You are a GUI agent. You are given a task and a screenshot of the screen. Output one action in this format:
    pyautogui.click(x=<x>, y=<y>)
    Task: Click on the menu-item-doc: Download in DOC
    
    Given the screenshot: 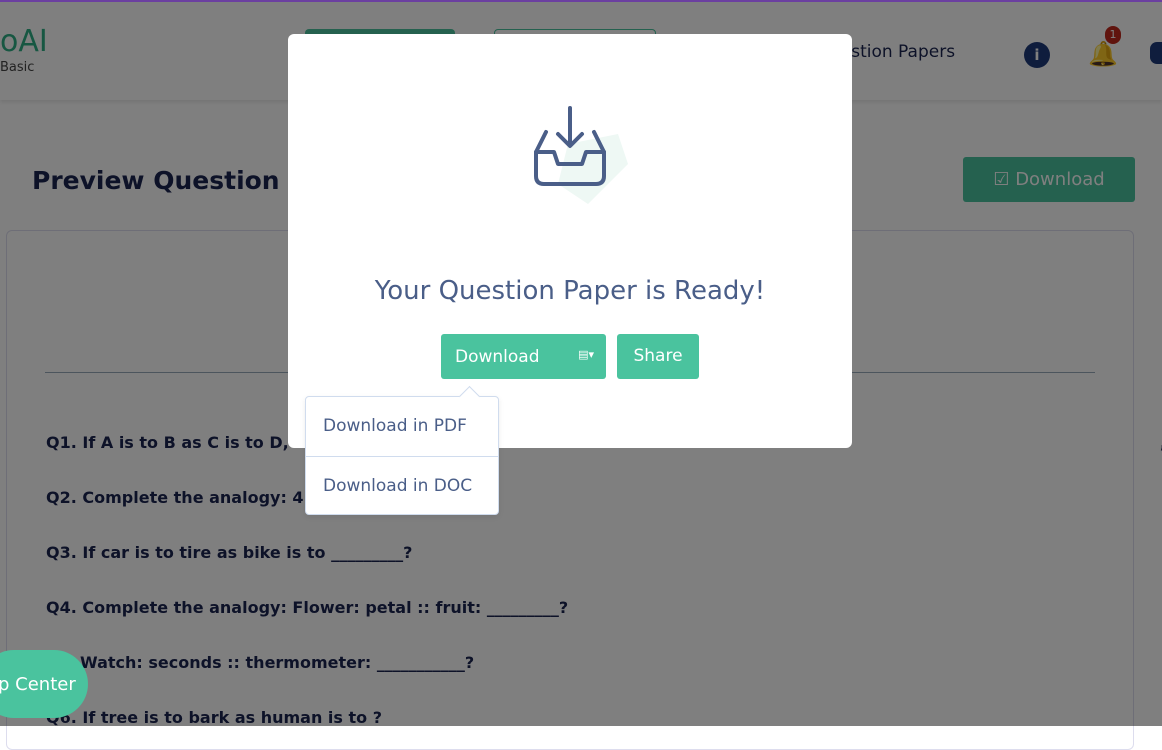 What is the action you would take?
    pyautogui.click(x=402, y=485)
    